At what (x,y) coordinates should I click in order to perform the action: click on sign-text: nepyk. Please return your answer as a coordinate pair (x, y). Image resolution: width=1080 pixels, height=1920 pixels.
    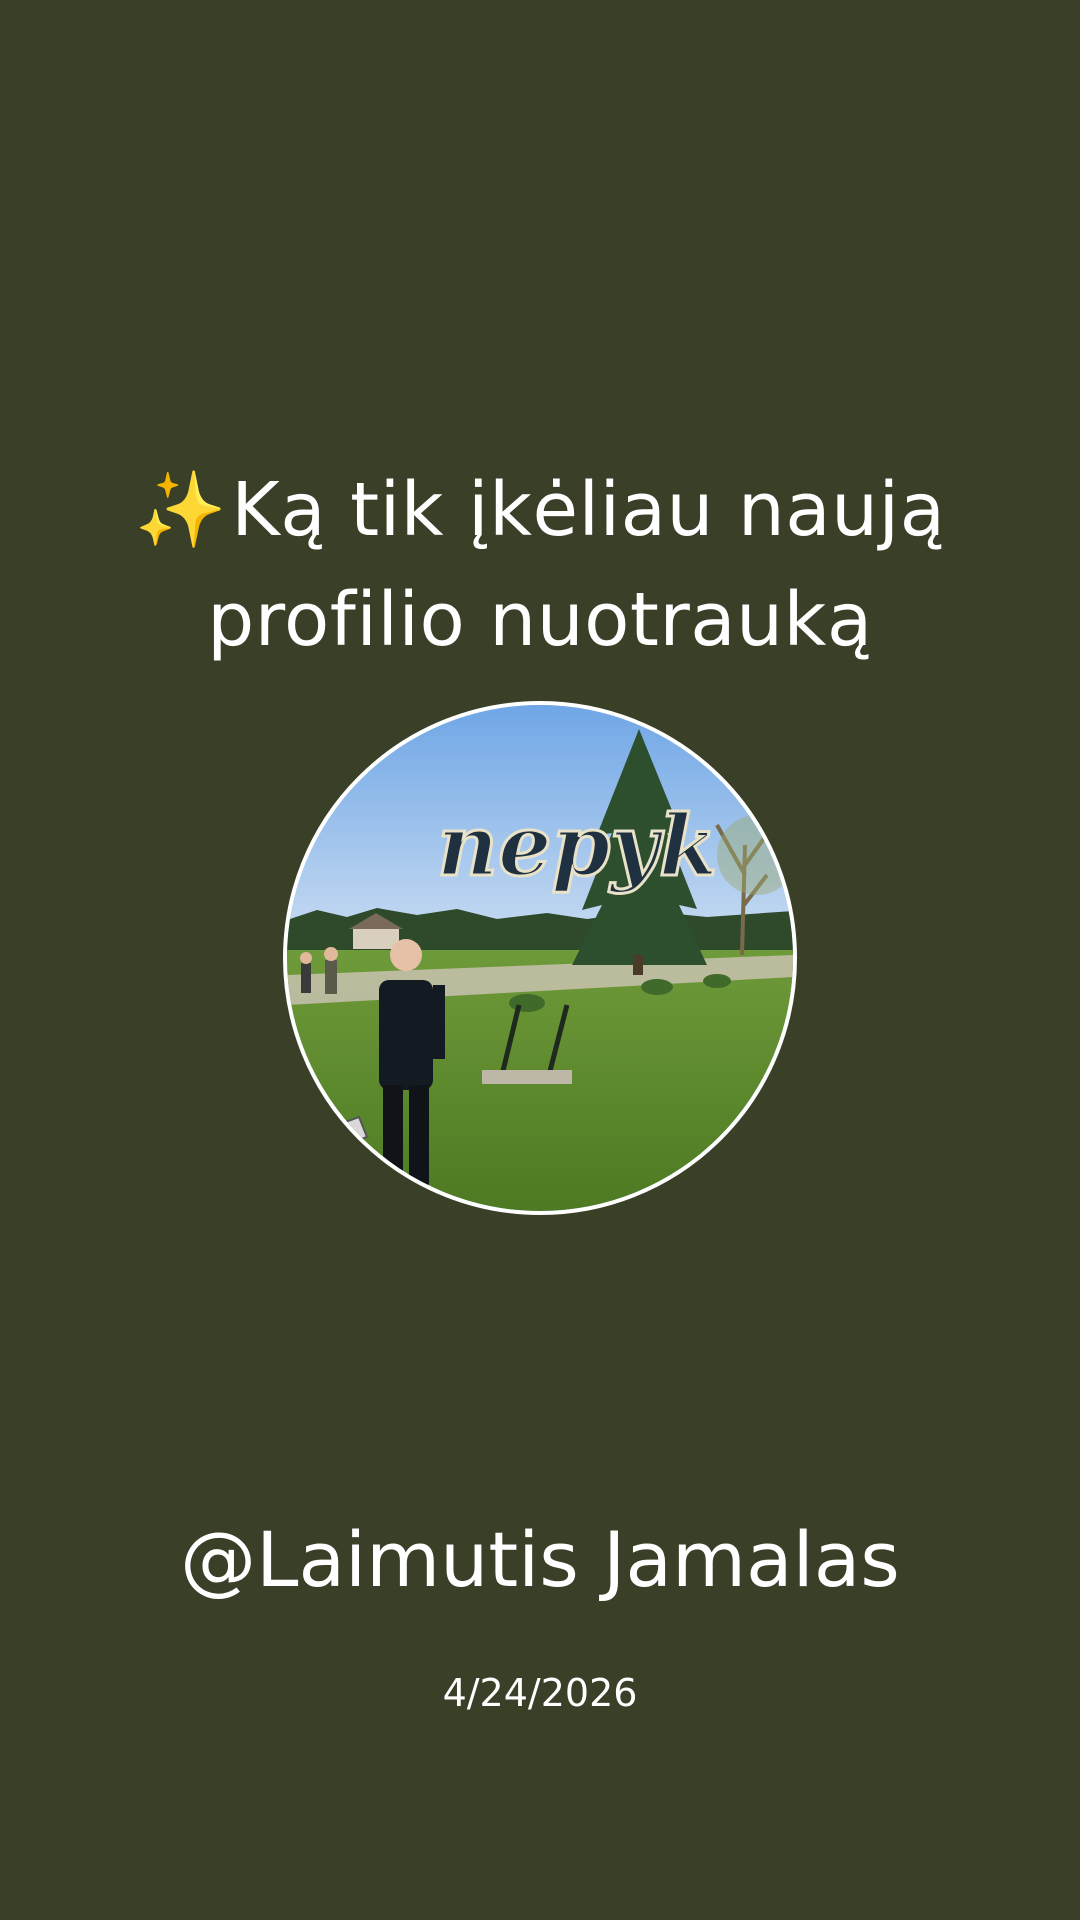
    Looking at the image, I should click on (577, 845).